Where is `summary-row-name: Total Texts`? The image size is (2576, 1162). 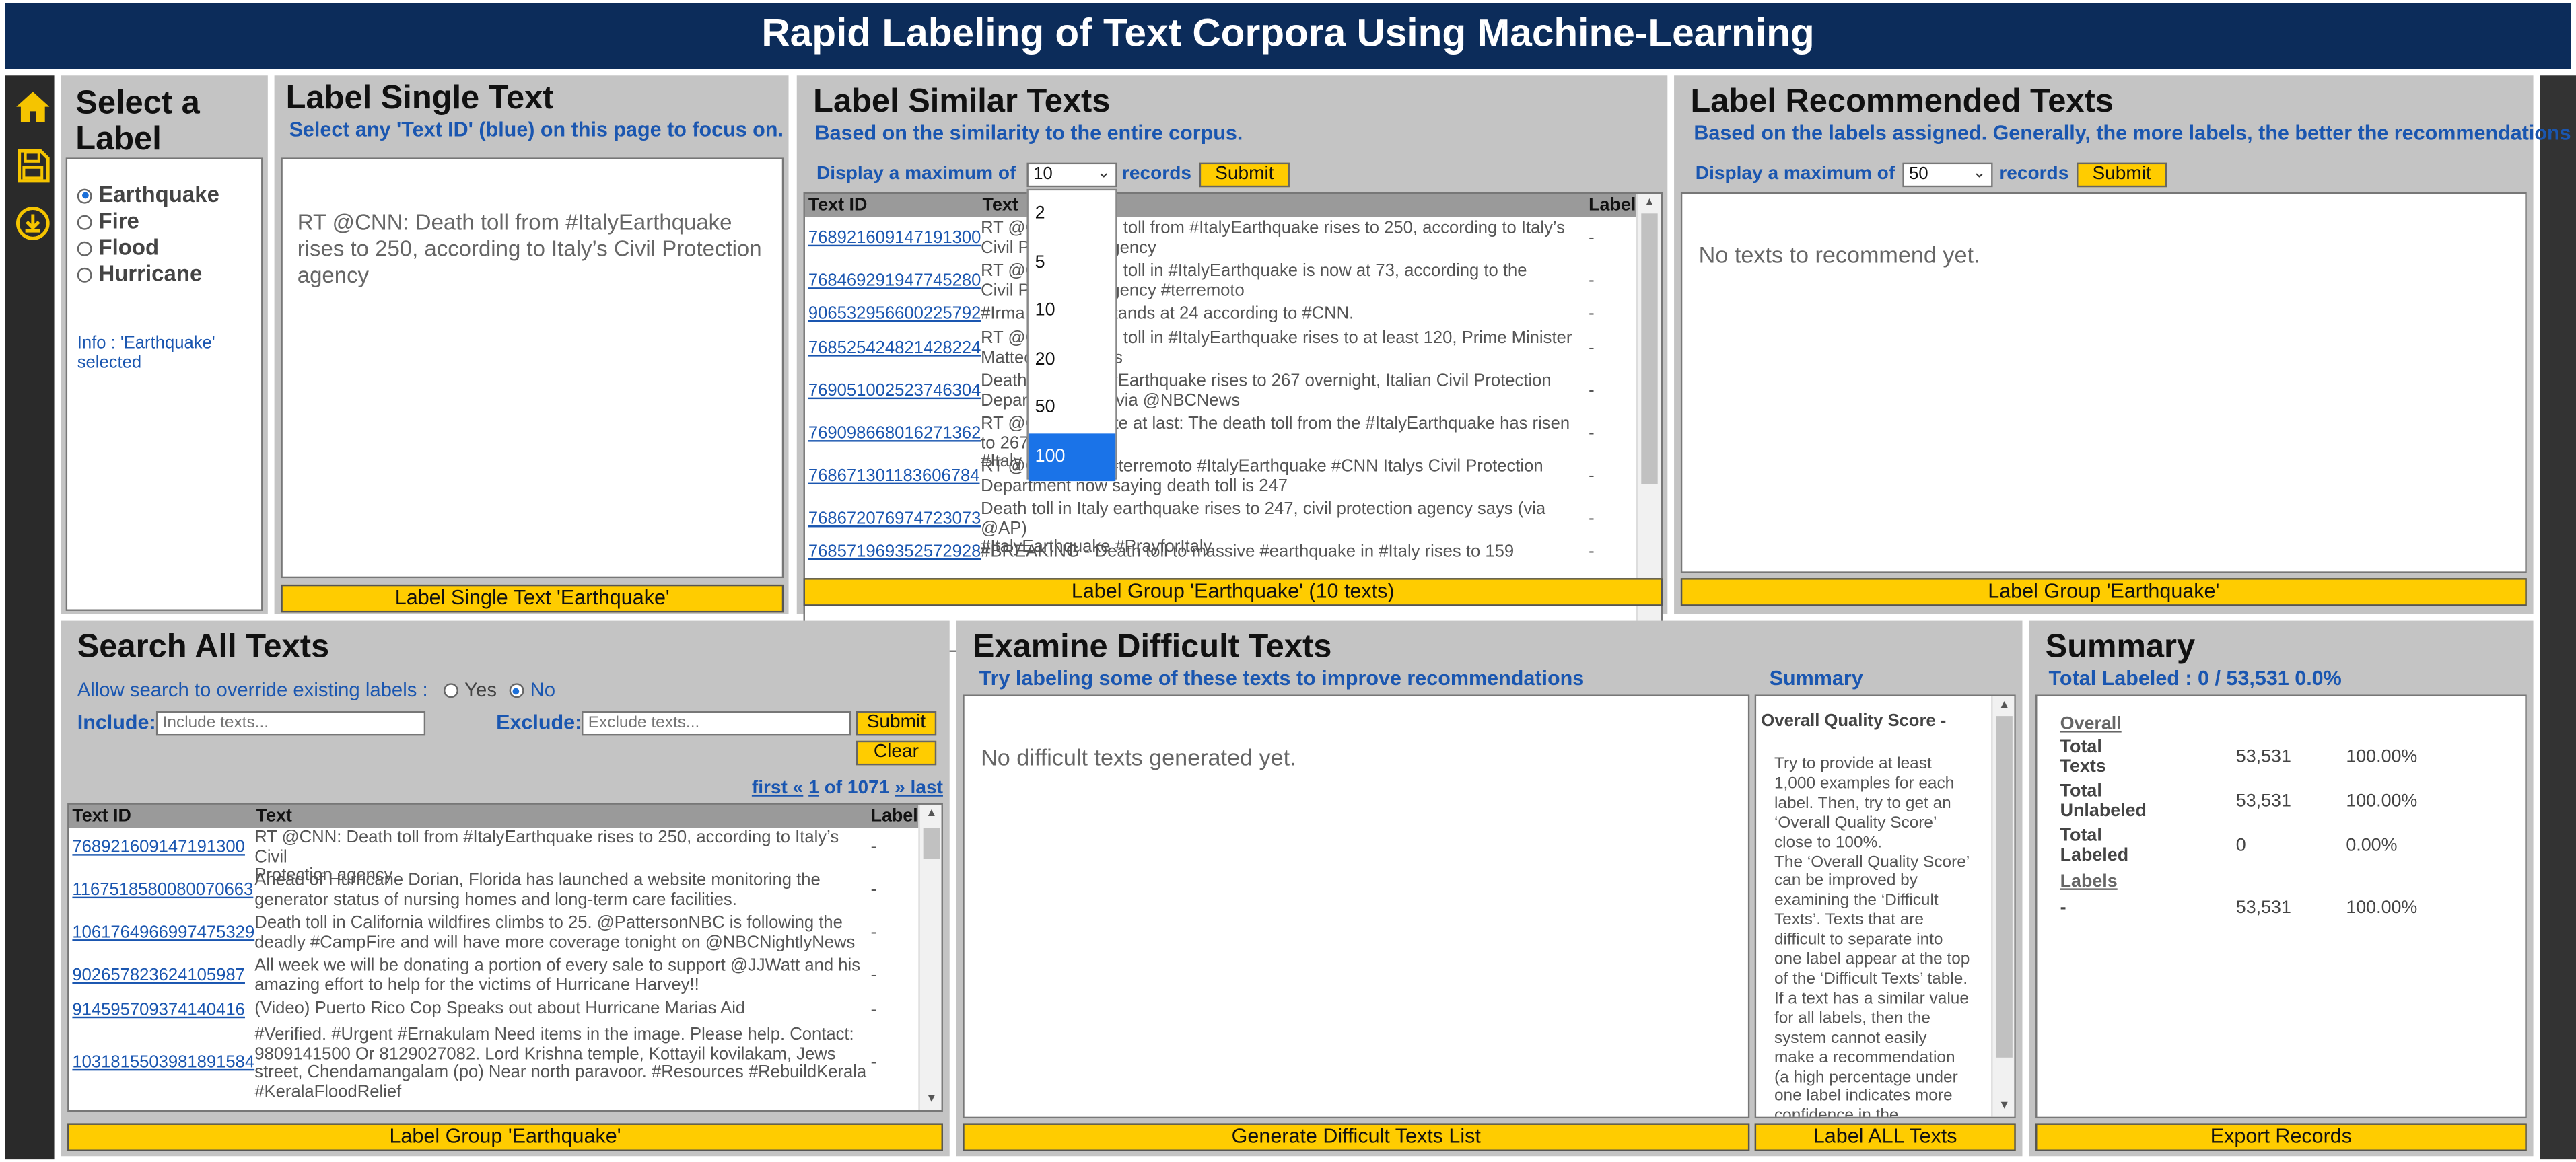
summary-row-name: Total Texts is located at coordinates (2083, 757).